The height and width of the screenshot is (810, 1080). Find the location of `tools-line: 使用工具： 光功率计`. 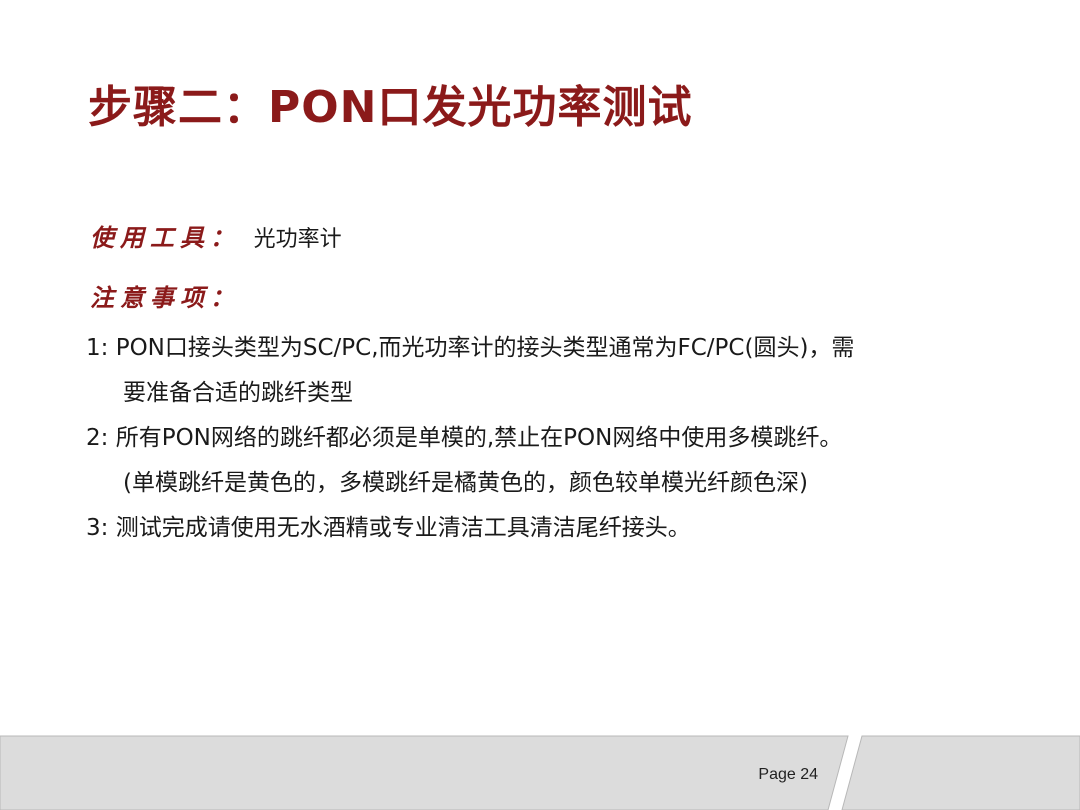

tools-line: 使用工具： 光功率计 is located at coordinates (216, 239).